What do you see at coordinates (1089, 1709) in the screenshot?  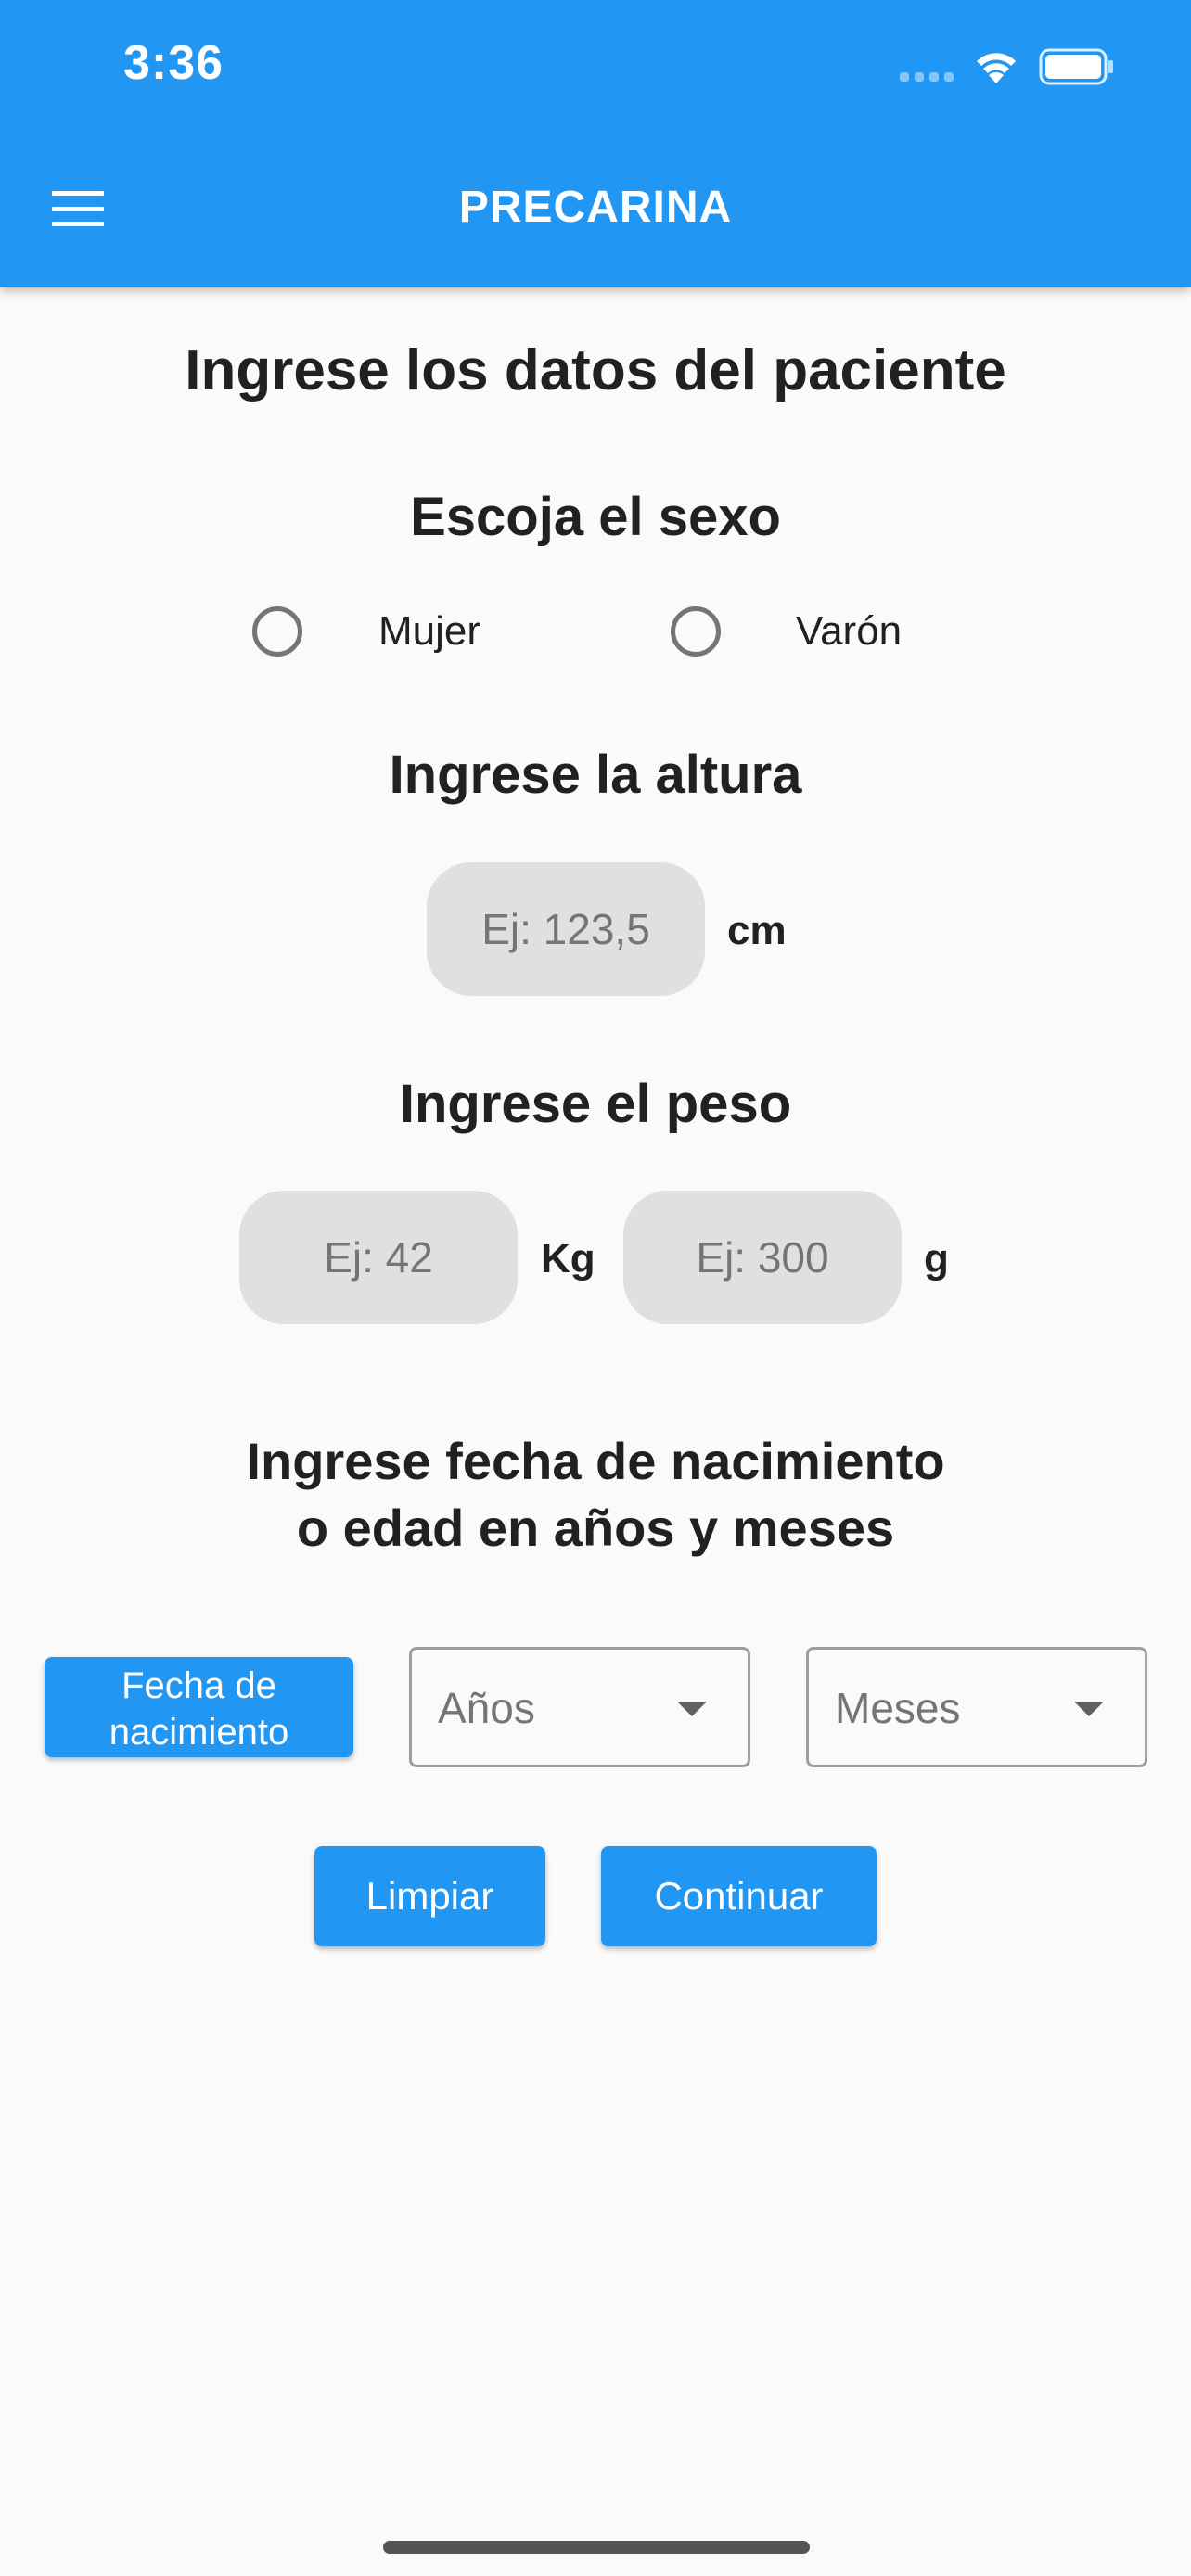 I see `months-dropdown-arrow-icon` at bounding box center [1089, 1709].